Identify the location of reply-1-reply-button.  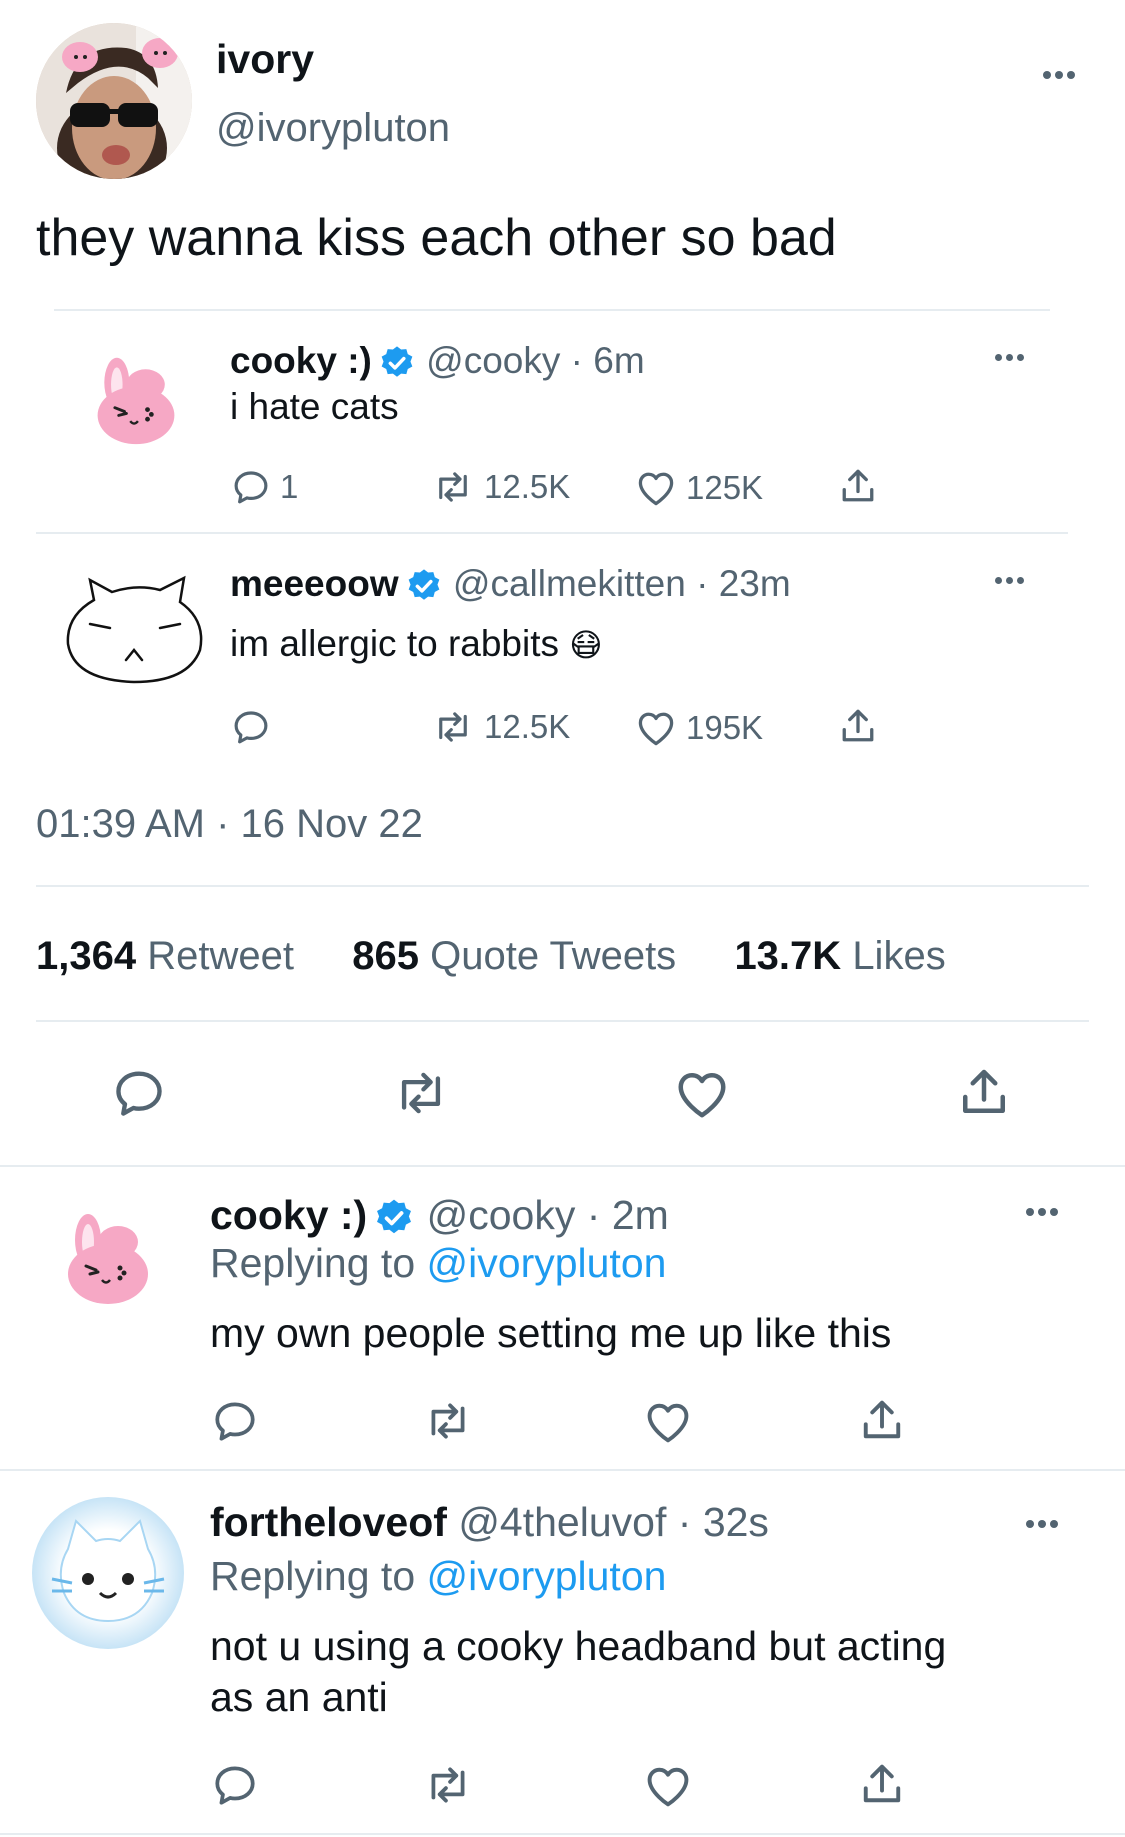
(235, 1421).